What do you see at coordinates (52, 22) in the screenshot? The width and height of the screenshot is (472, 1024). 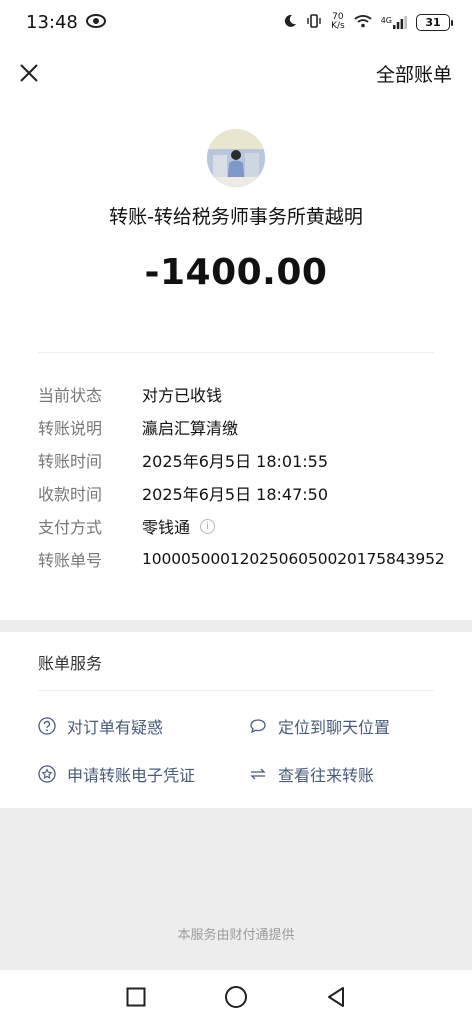 I see `status-time: 13:48` at bounding box center [52, 22].